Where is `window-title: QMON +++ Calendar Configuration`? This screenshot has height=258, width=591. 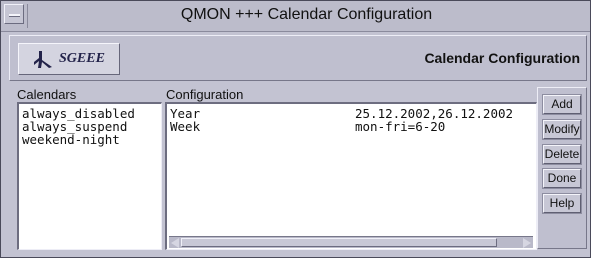 window-title: QMON +++ Calendar Configuration is located at coordinates (306, 14).